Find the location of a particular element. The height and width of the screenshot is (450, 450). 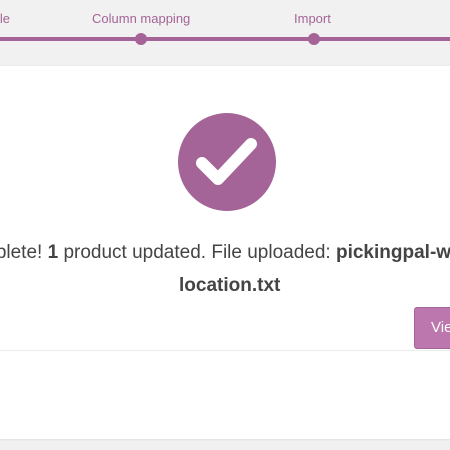

uploaded-filename-part2: location.txt is located at coordinates (230, 285).